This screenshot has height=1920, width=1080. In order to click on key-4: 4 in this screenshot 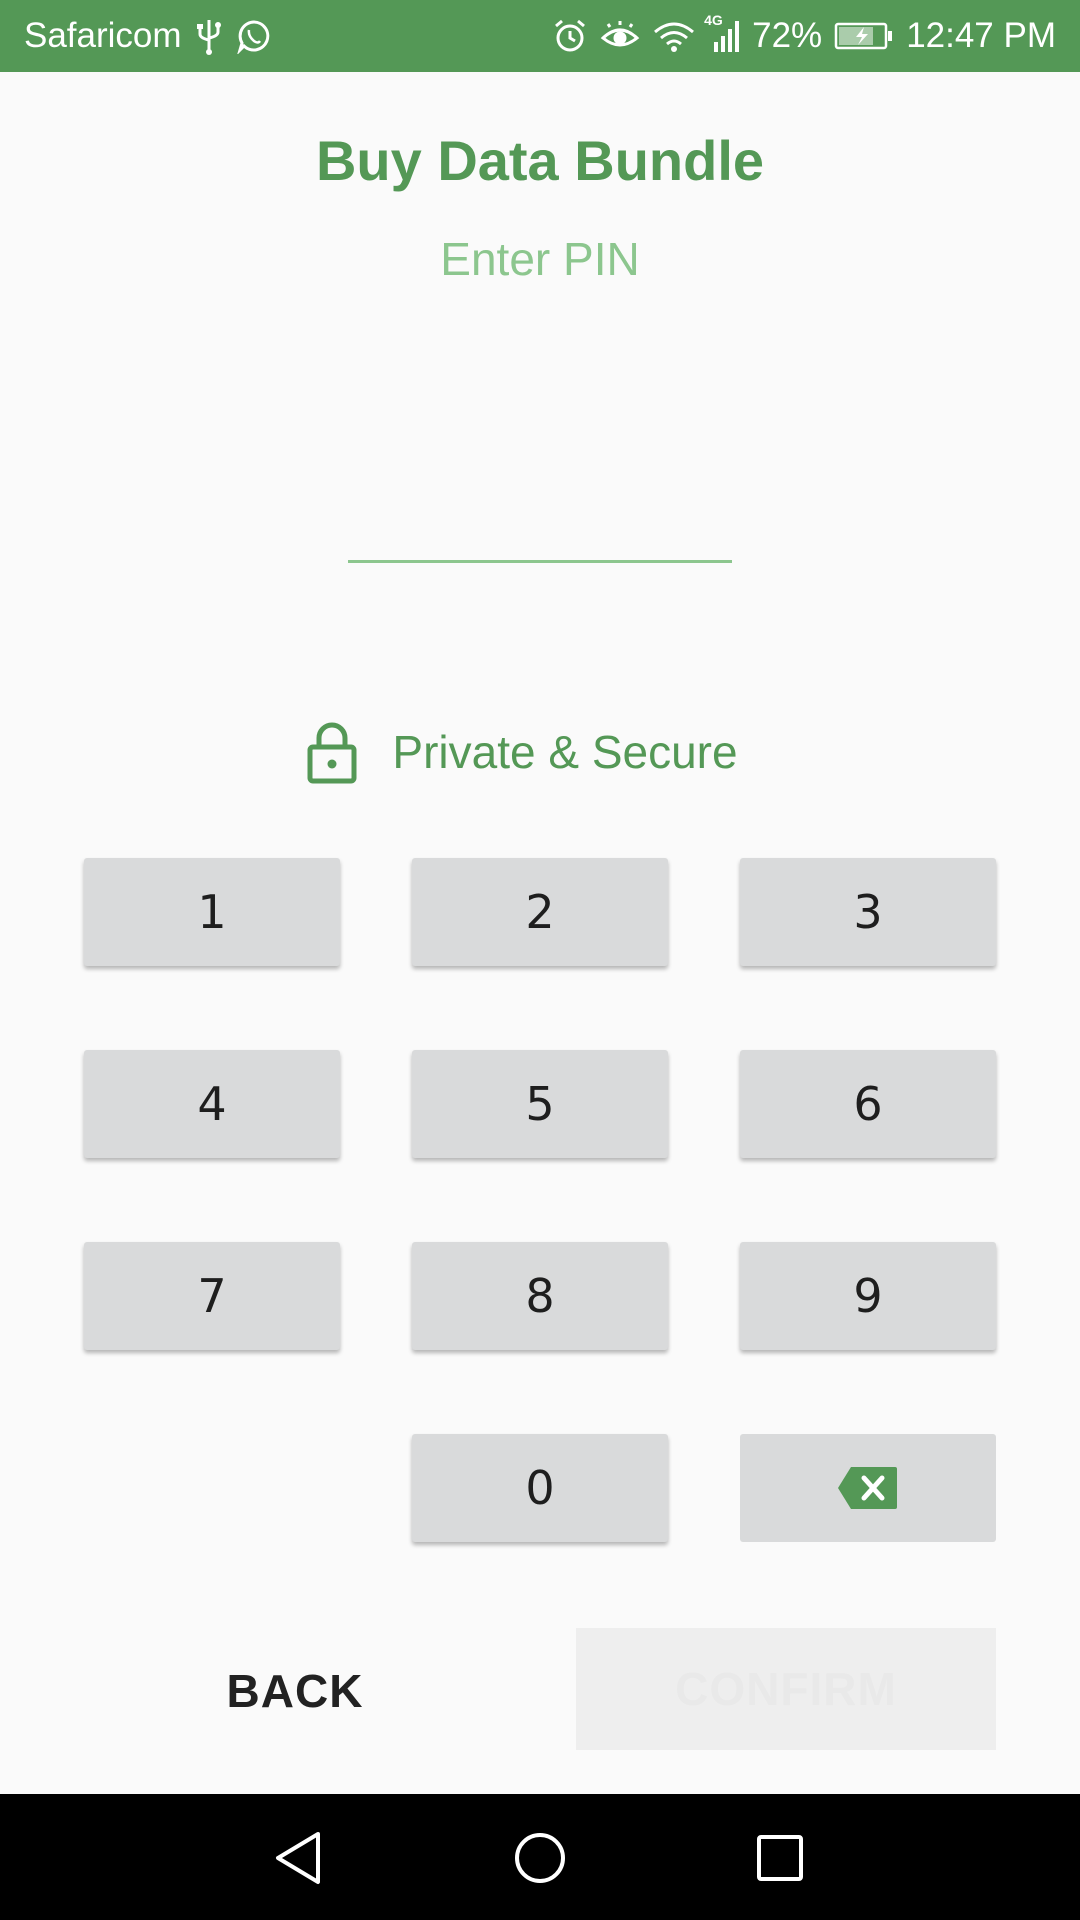, I will do `click(212, 1104)`.